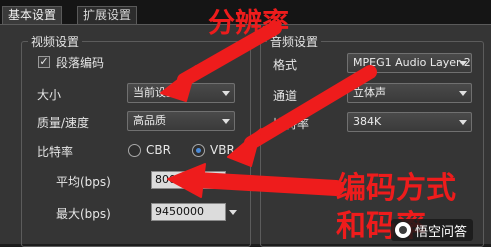  I want to click on checkmark-icon: ✓, so click(44, 61).